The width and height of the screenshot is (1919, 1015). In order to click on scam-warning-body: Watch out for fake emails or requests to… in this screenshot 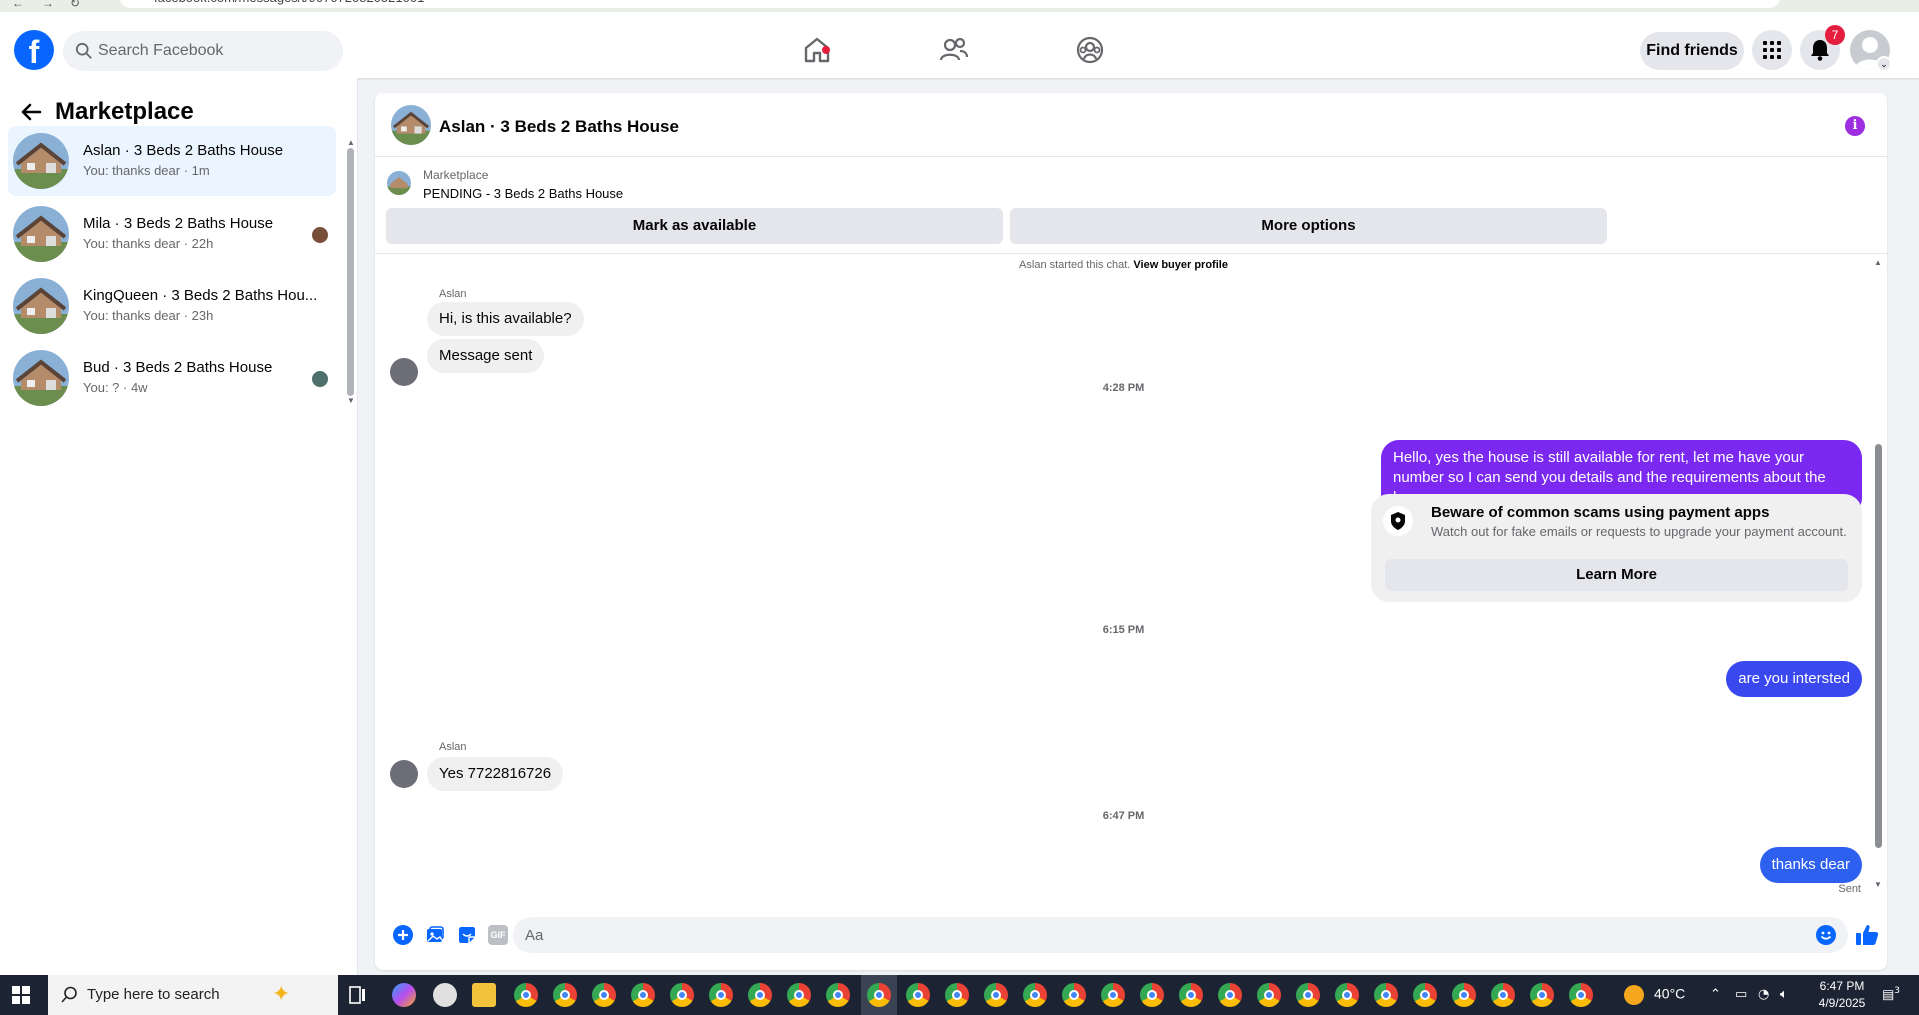, I will do `click(1639, 531)`.